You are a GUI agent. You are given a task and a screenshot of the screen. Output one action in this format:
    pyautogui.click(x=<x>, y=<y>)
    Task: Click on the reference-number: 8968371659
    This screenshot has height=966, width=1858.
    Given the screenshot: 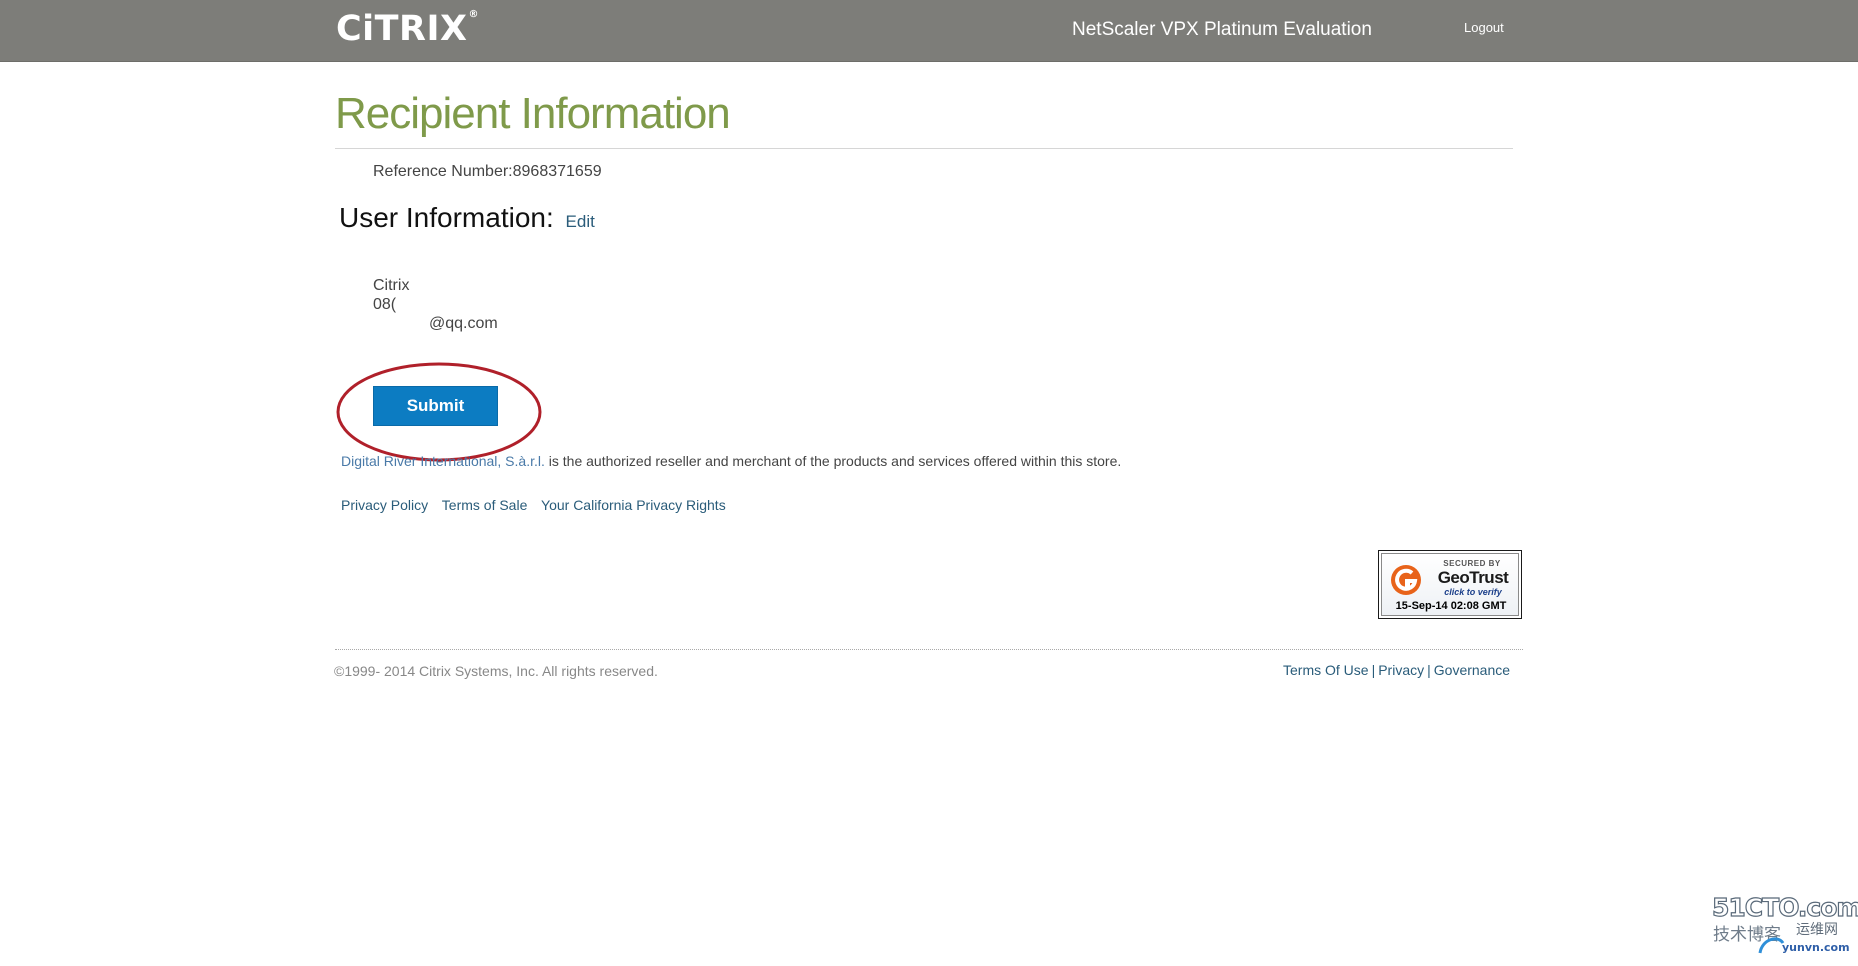 What is the action you would take?
    pyautogui.click(x=557, y=171)
    